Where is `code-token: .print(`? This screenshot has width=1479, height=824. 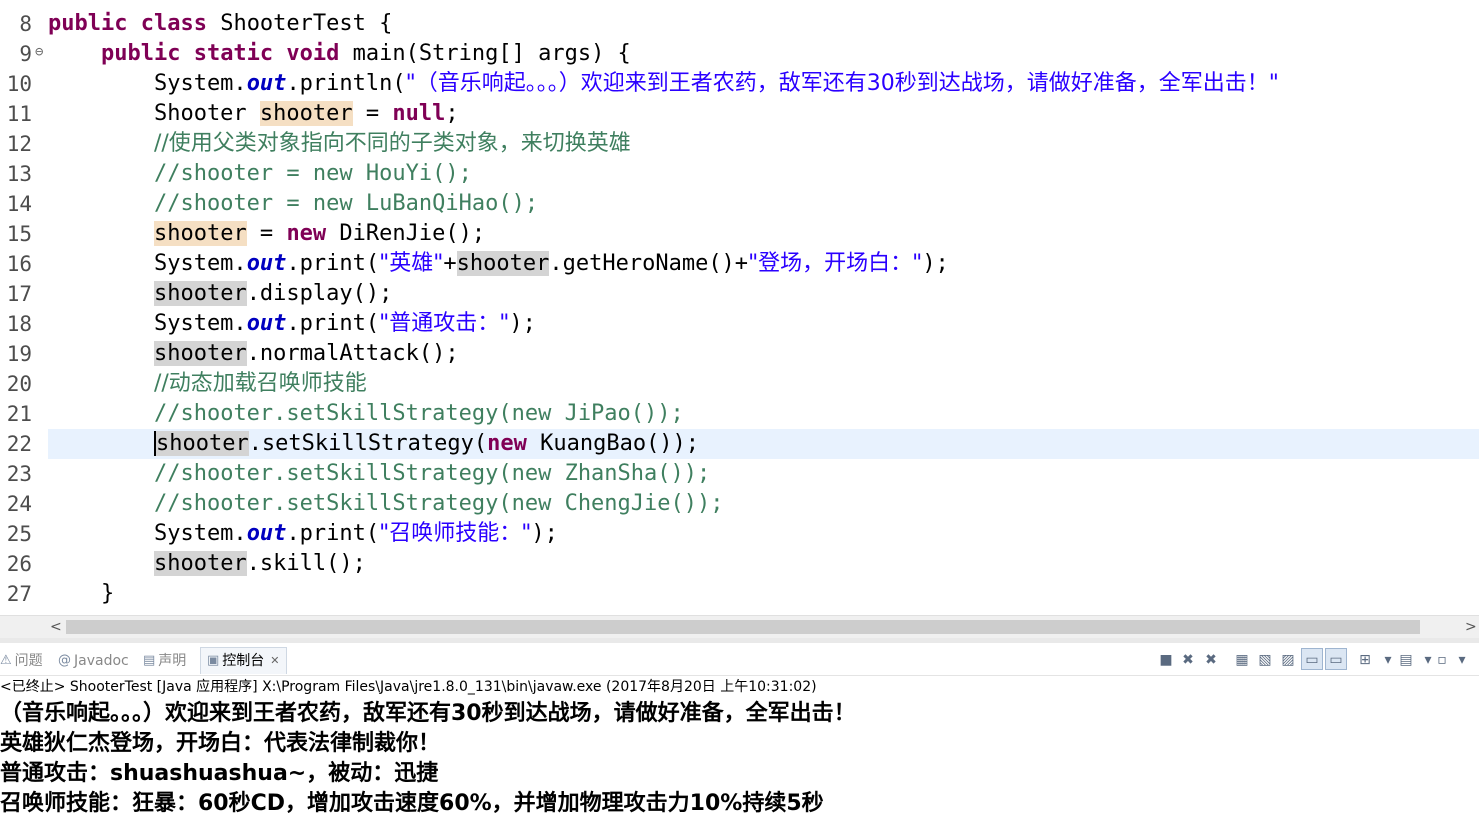 code-token: .print( is located at coordinates (333, 533).